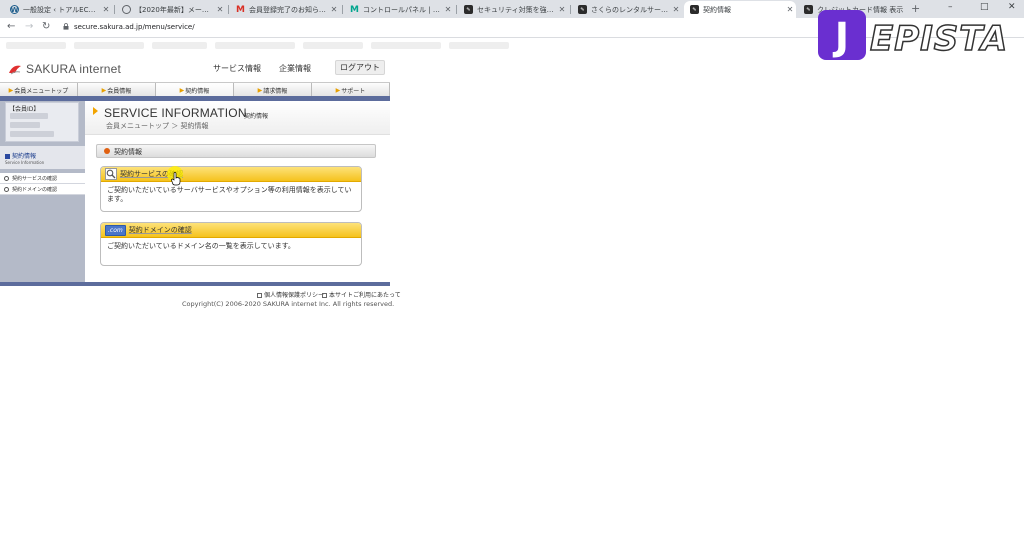 This screenshot has width=1024, height=554. I want to click on dotcom-icon: .com, so click(115, 230).